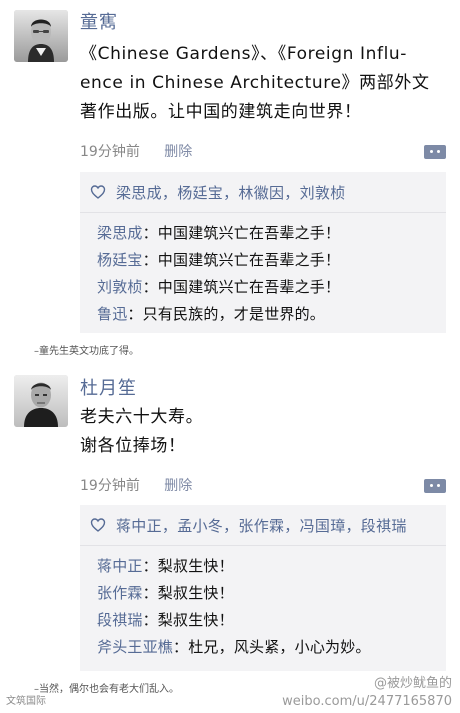  I want to click on post-content-line: 老夫六十大寿。, so click(142, 417).